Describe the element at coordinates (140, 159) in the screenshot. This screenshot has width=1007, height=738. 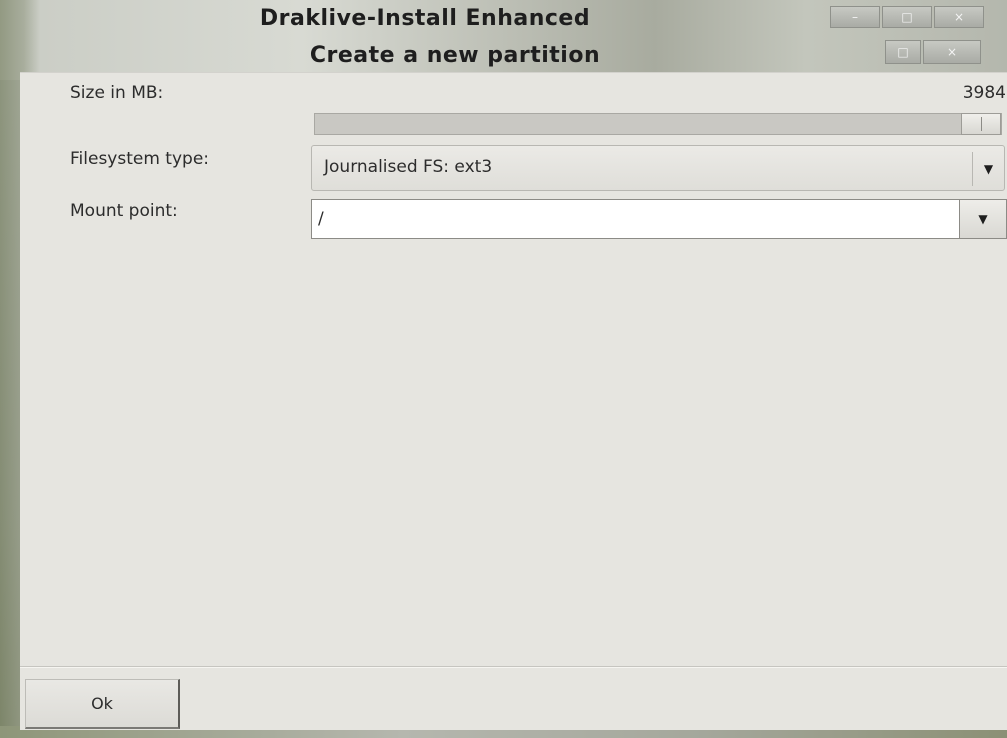
I see `filesystem-type-label: Filesystem type:` at that location.